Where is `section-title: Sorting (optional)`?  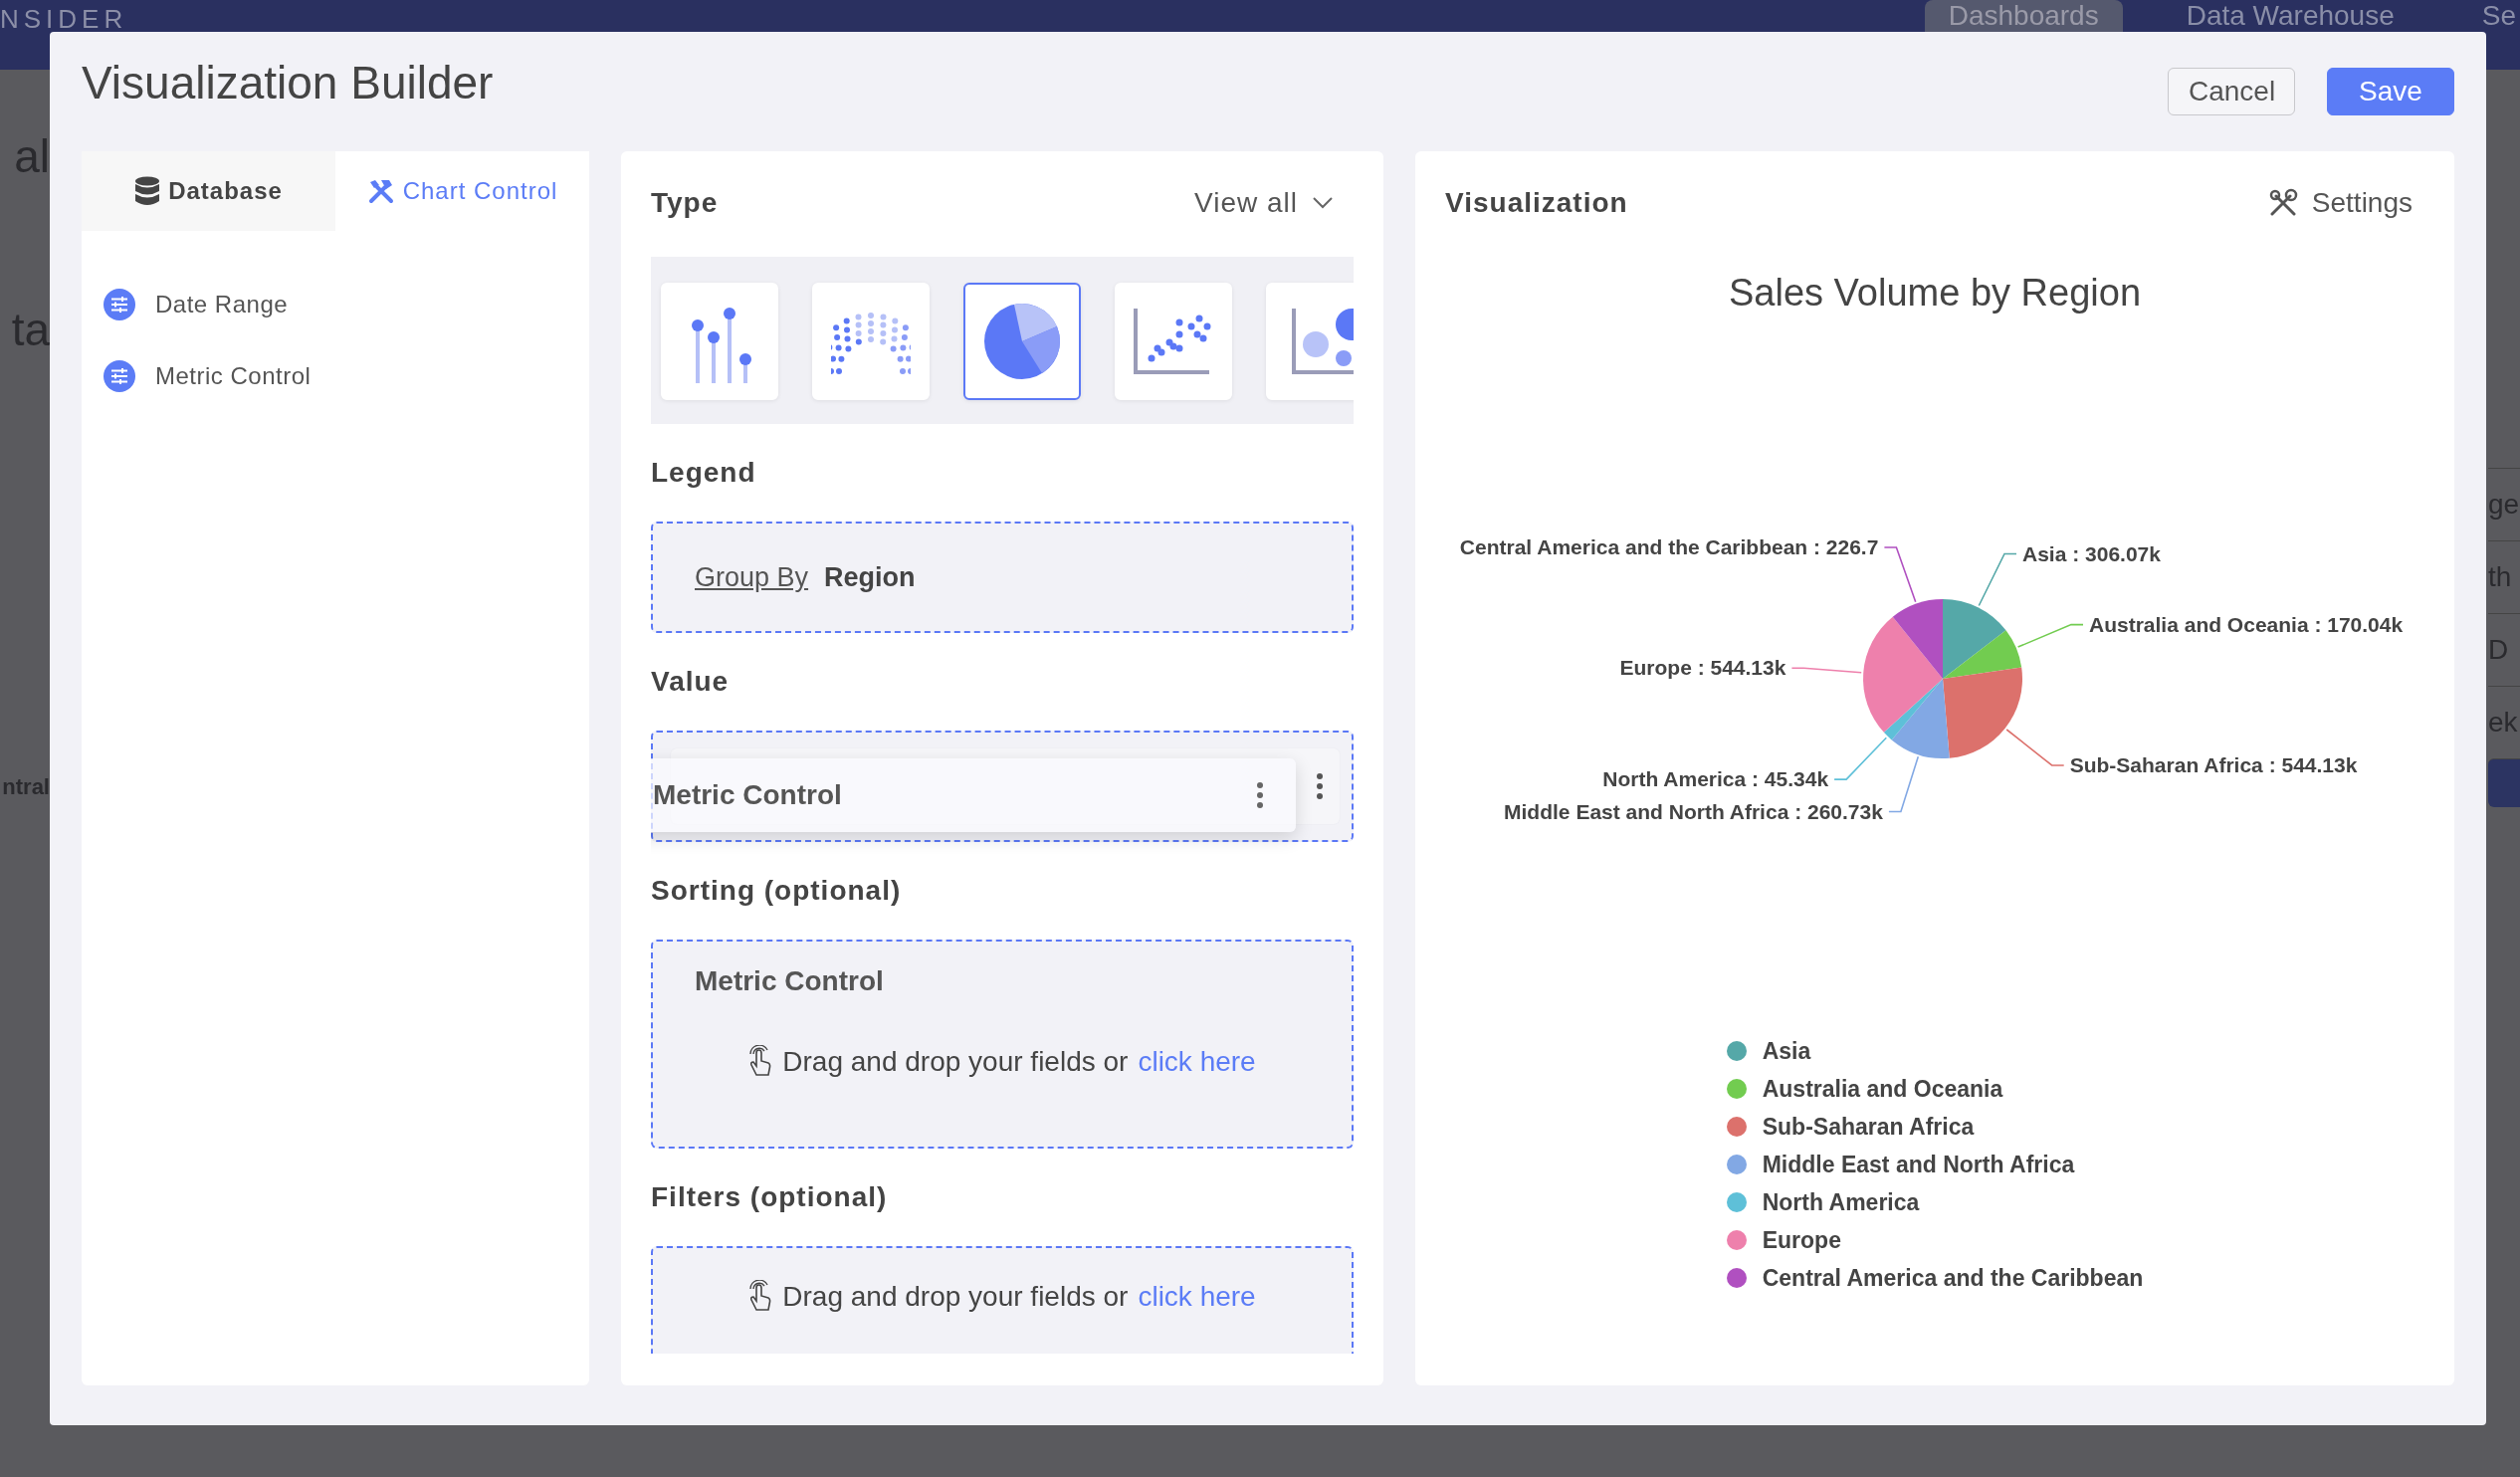
section-title: Sorting (optional) is located at coordinates (777, 891).